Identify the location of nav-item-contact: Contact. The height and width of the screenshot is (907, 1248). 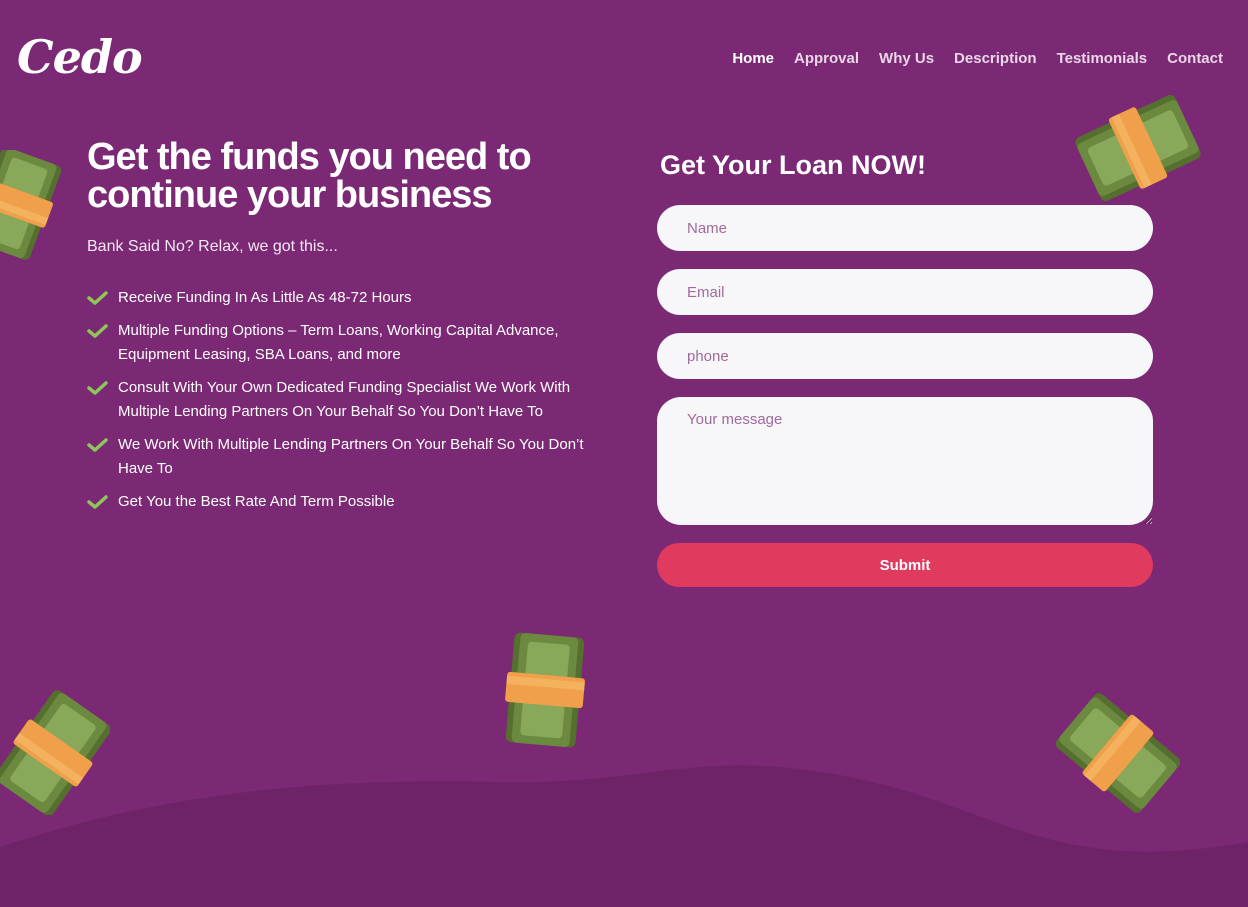
(1195, 58).